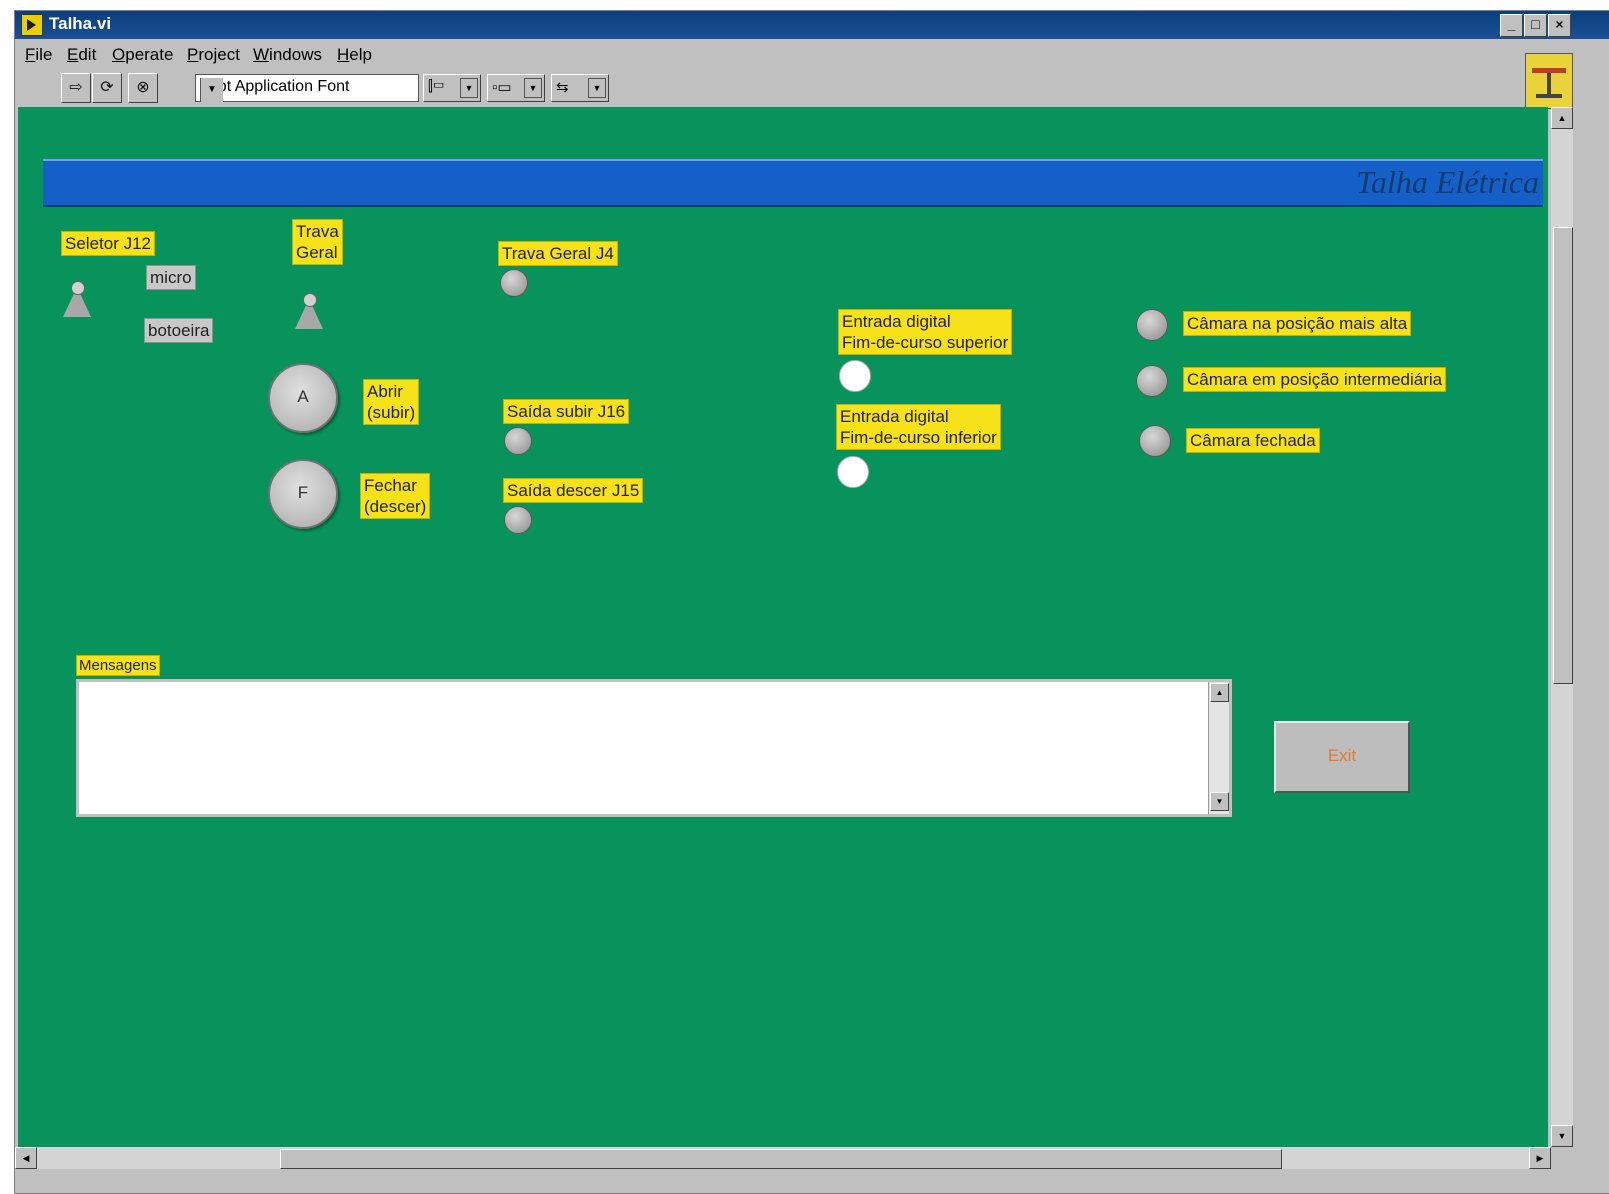 This screenshot has width=1609, height=1194. I want to click on hoist-stem-icon, so click(1549, 84).